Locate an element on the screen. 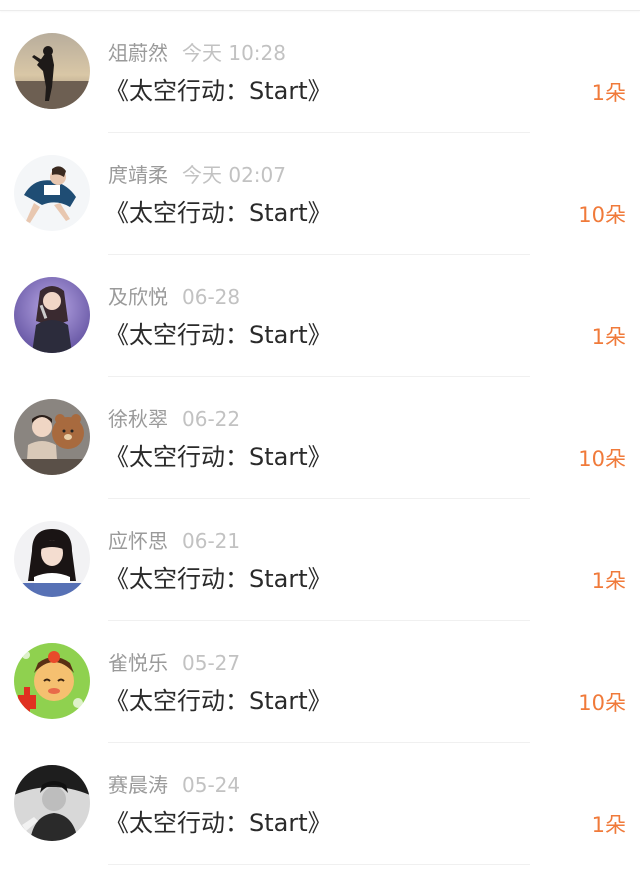 The width and height of the screenshot is (640, 871). row-divider is located at coordinates (319, 864).